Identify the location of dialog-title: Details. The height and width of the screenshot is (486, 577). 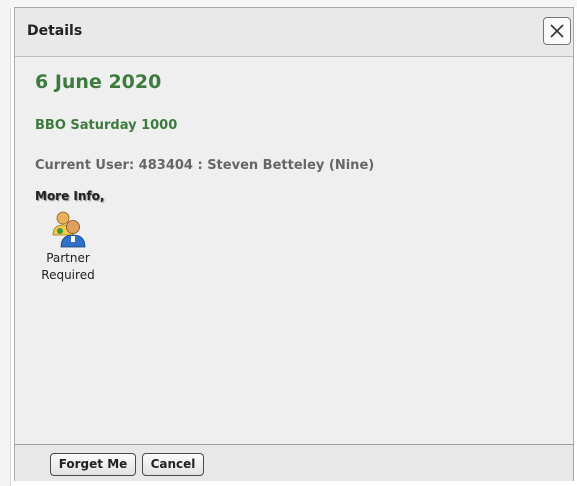
(55, 31).